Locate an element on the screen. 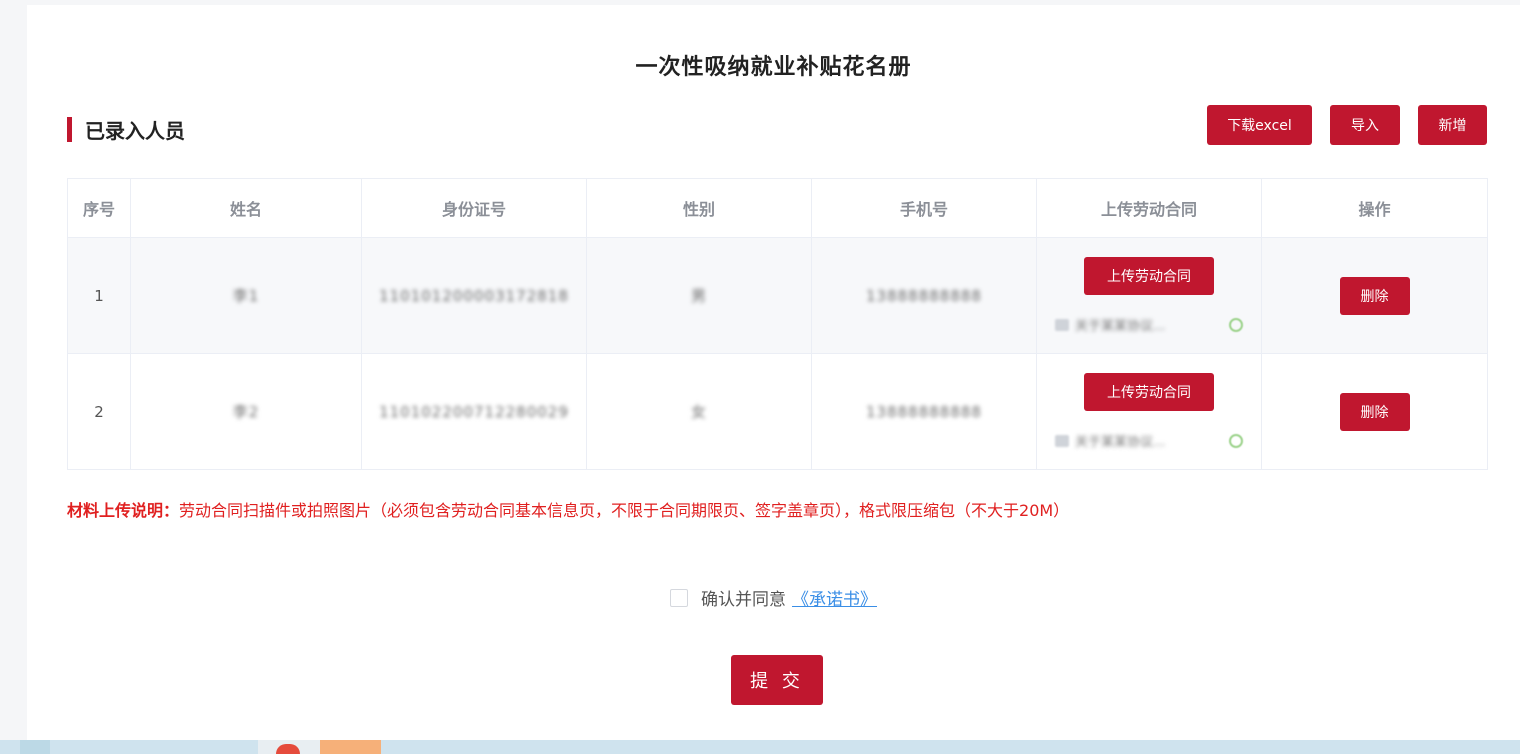 The height and width of the screenshot is (754, 1520). cell-name: 李1 is located at coordinates (246, 295).